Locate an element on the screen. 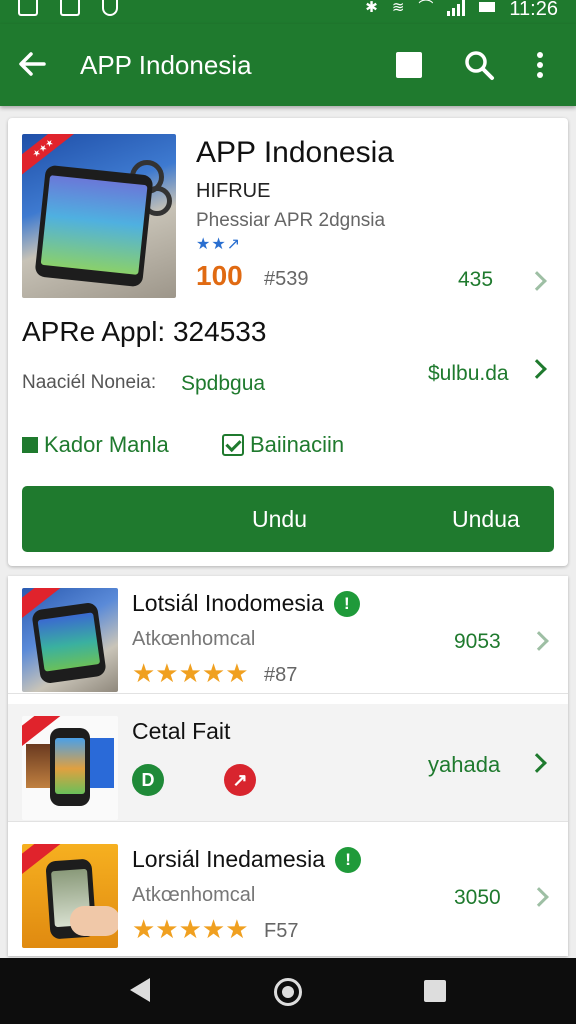 This screenshot has width=576, height=1024. app-subtitle: Phessiar APR 2dgnsia is located at coordinates (291, 220).